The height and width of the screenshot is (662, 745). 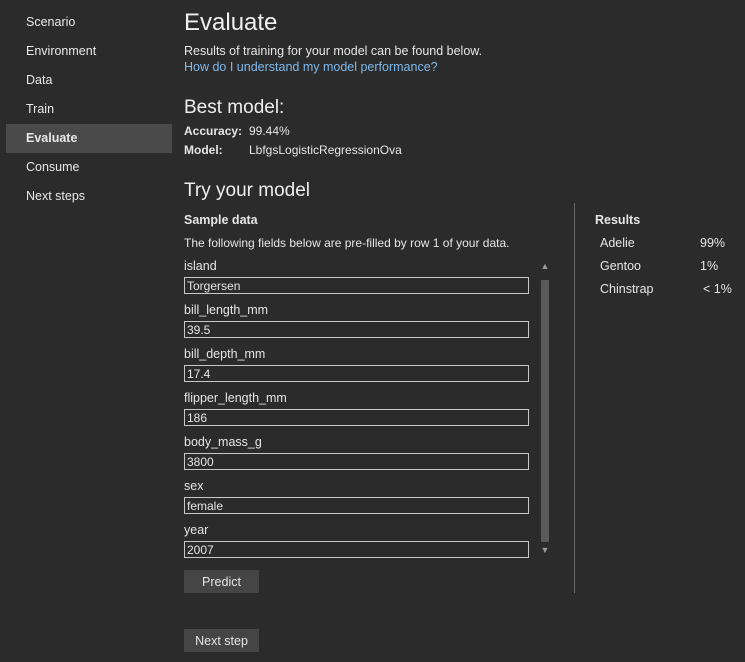 What do you see at coordinates (356, 285) in the screenshot?
I see `island-input` at bounding box center [356, 285].